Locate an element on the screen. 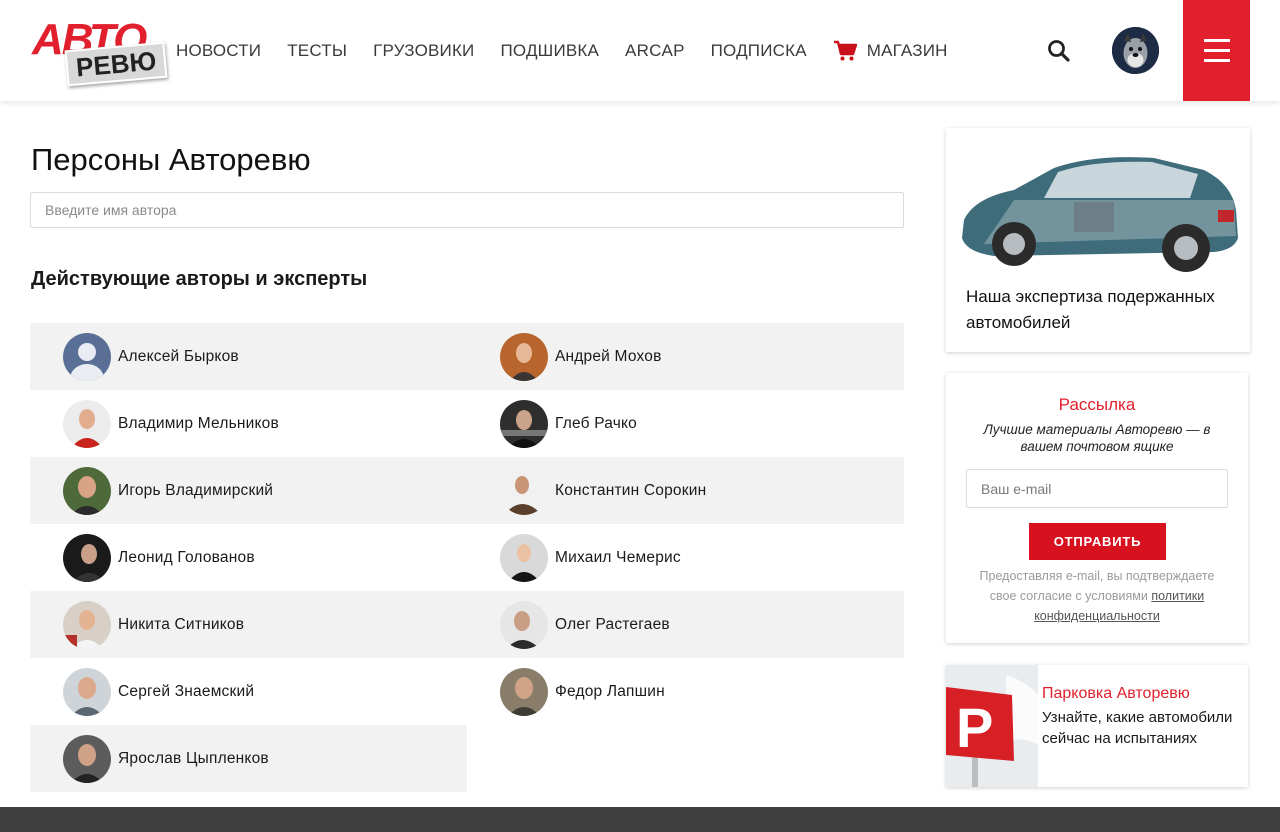 The height and width of the screenshot is (832, 1280). author-name: Михаил Чемерис is located at coordinates (618, 557).